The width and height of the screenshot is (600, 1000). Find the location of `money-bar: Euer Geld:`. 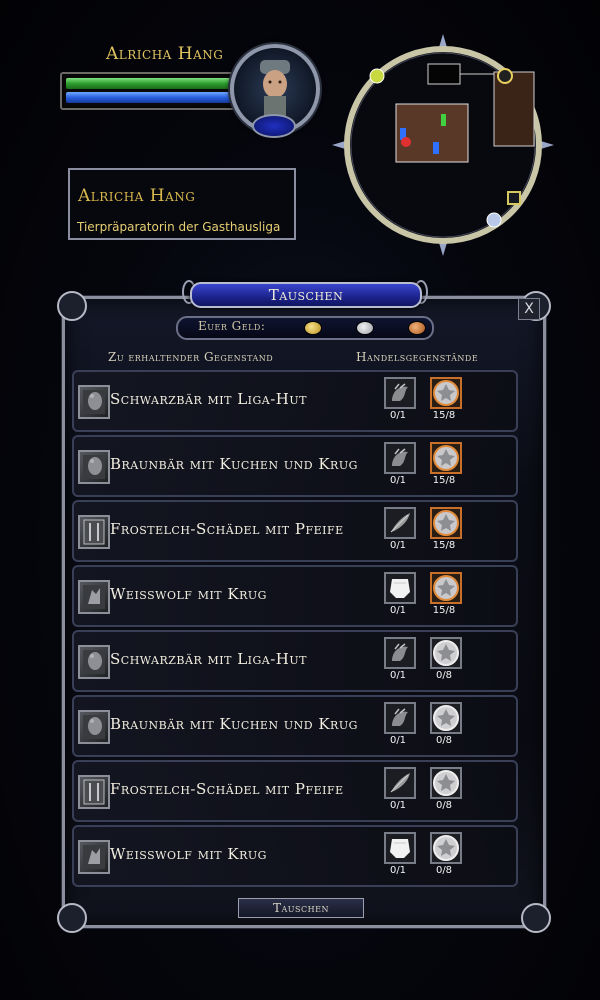

money-bar: Euer Geld: is located at coordinates (305, 328).